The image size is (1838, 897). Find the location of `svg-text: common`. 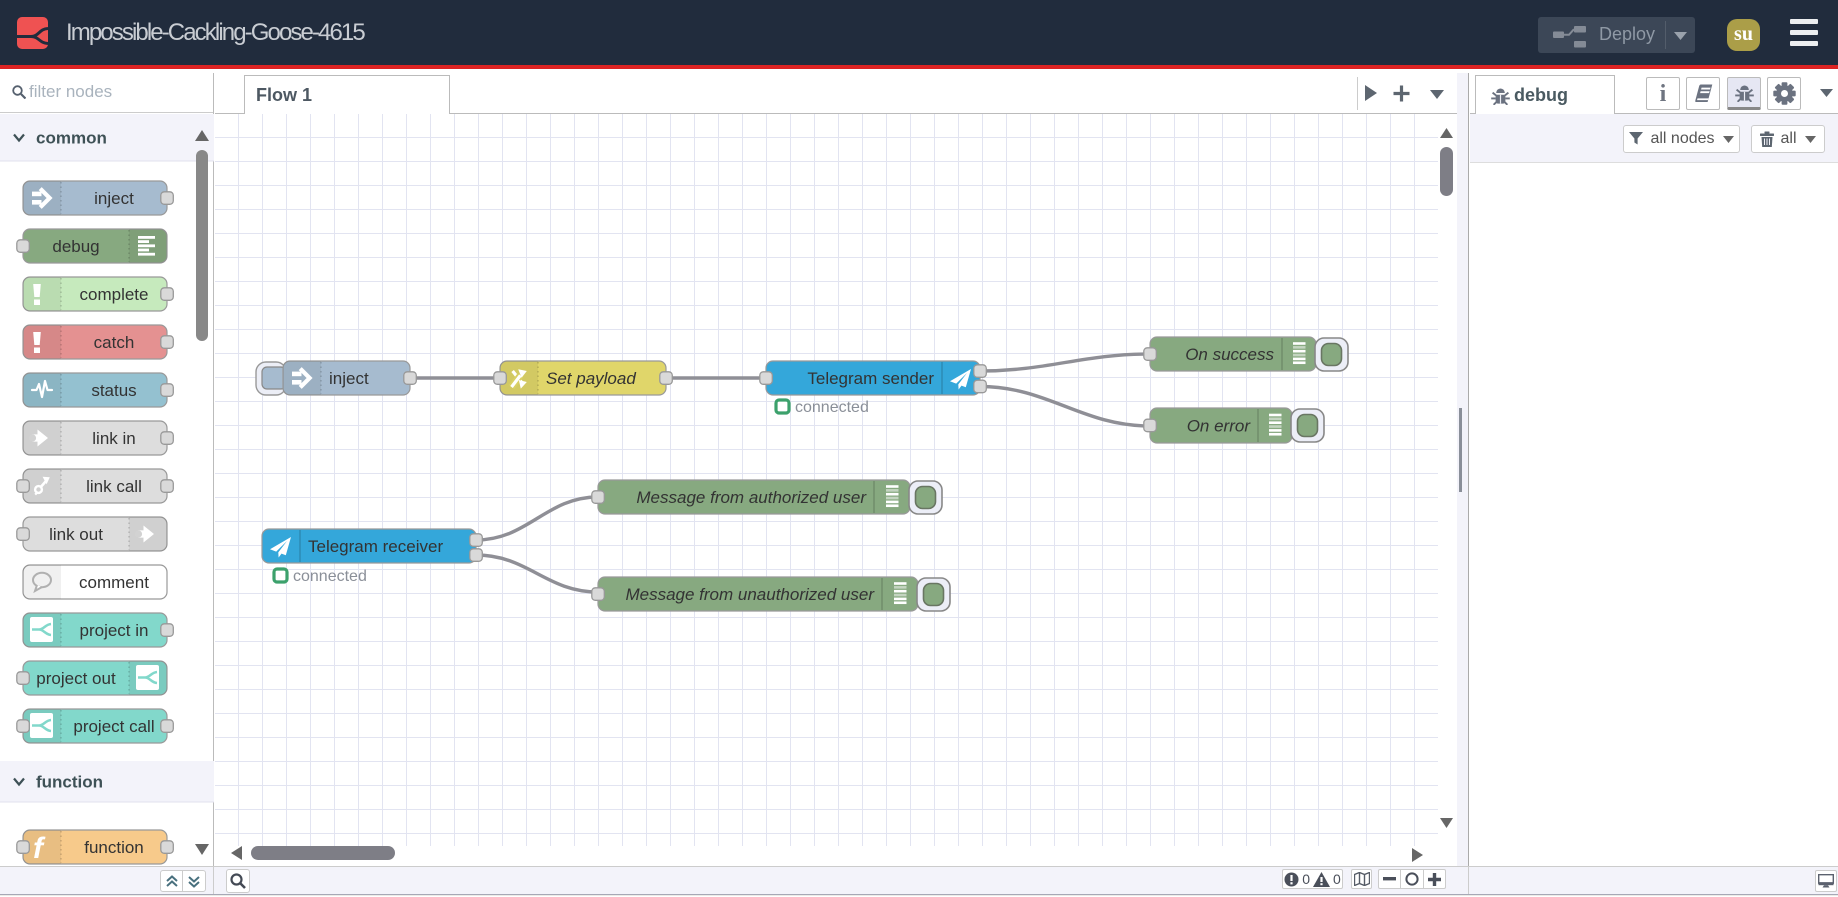

svg-text: common is located at coordinates (71, 138).